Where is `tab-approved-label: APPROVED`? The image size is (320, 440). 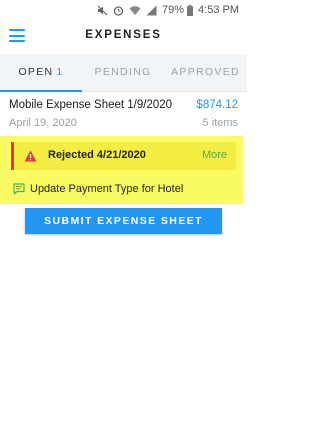 tab-approved-label: APPROVED is located at coordinates (205, 72).